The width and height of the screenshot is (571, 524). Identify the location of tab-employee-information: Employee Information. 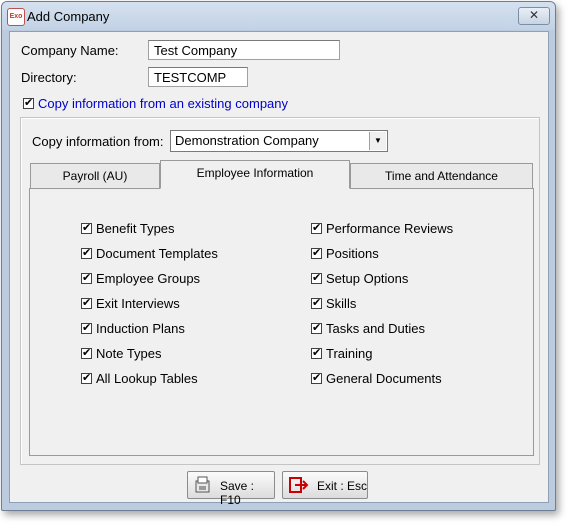
(255, 174).